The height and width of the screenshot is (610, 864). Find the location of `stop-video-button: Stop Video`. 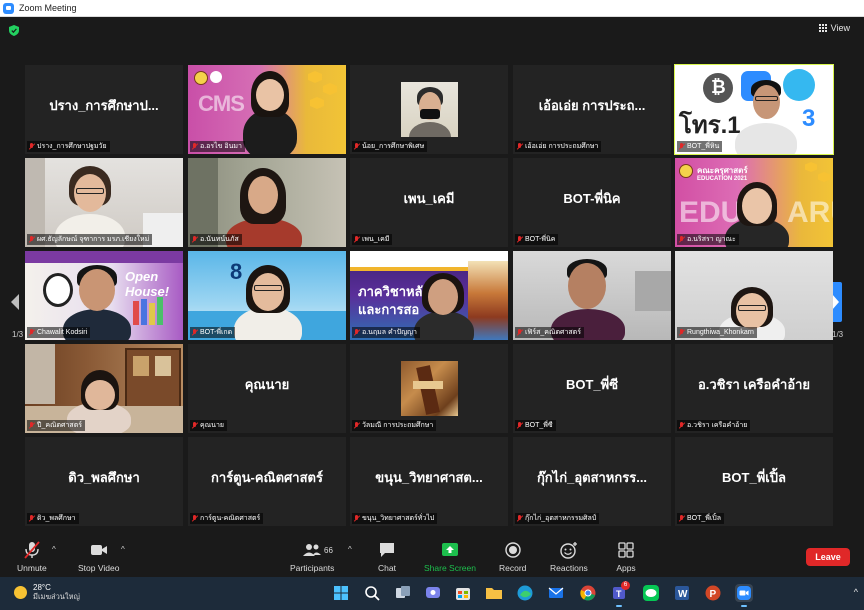

stop-video-button: Stop Video is located at coordinates (98, 557).